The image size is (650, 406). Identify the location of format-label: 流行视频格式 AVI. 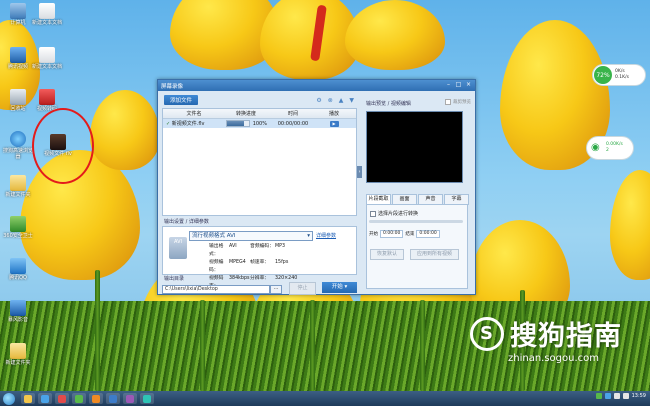
(214, 236).